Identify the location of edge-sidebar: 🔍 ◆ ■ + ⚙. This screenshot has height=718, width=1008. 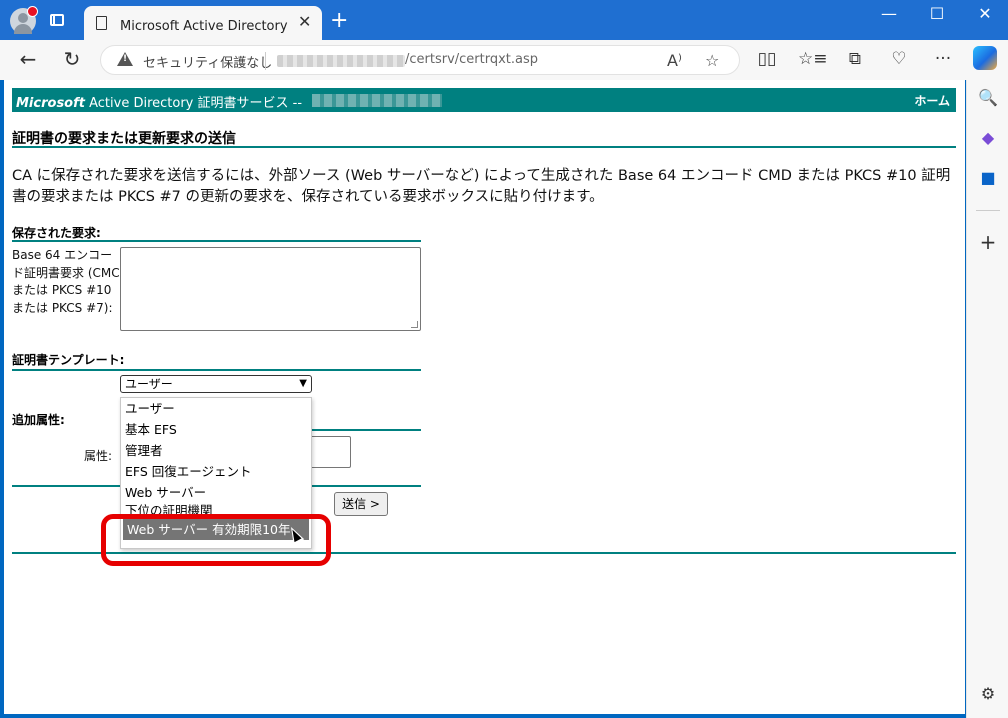
(987, 399).